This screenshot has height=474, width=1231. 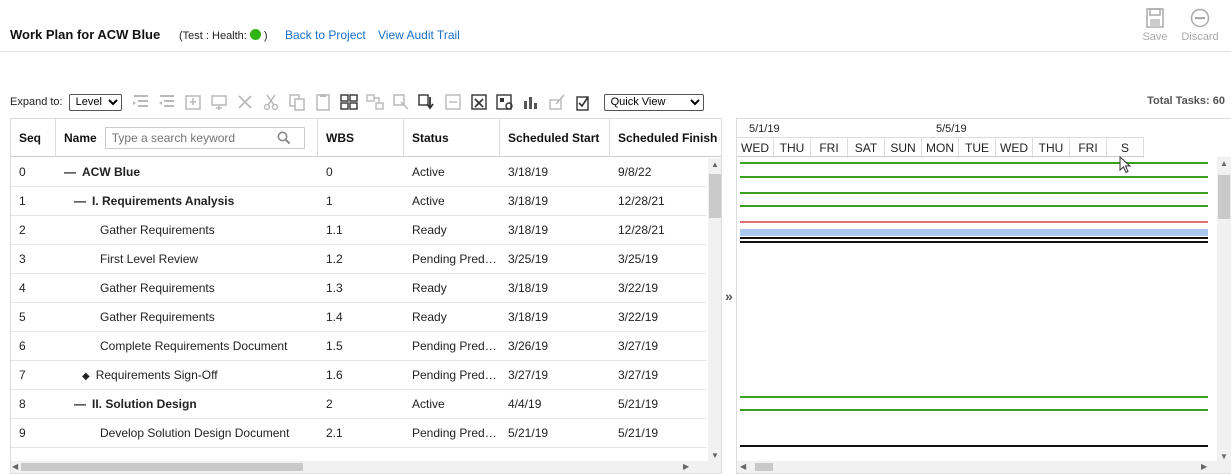 I want to click on grid-vscroll-thumb, so click(x=715, y=196).